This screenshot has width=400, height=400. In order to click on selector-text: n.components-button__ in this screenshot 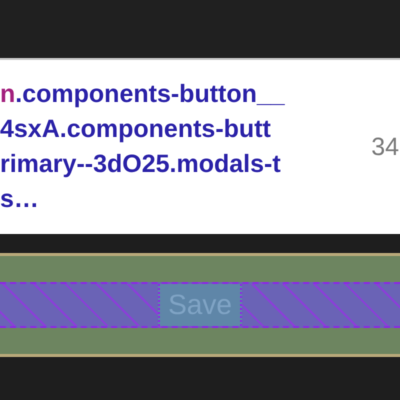, I will do `click(142, 94)`.